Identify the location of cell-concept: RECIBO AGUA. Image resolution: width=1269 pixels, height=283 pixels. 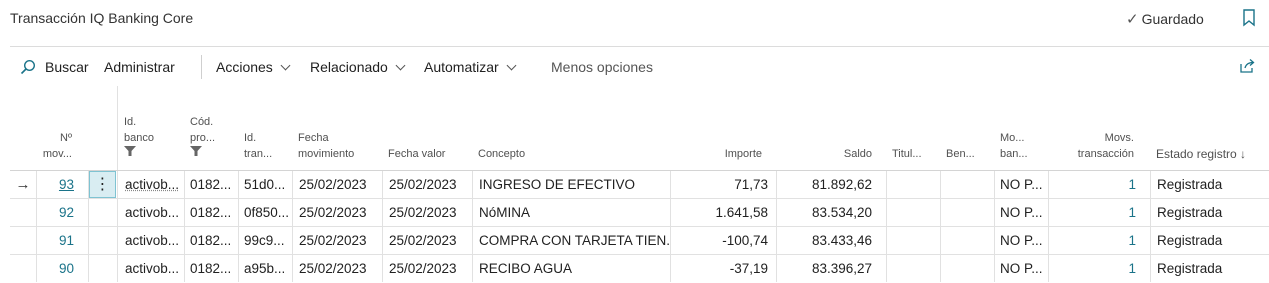
(526, 268).